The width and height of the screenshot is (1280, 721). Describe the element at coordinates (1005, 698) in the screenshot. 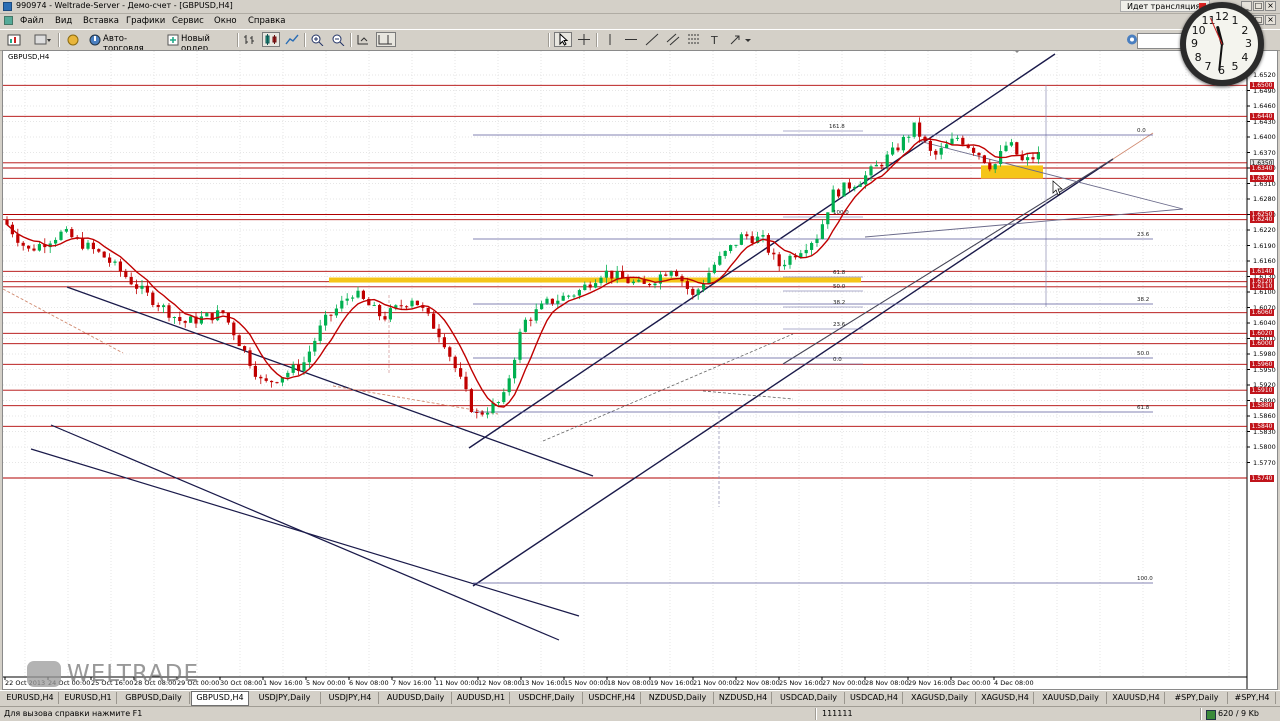

I see `chart-tab: XAGUSD,H4` at that location.